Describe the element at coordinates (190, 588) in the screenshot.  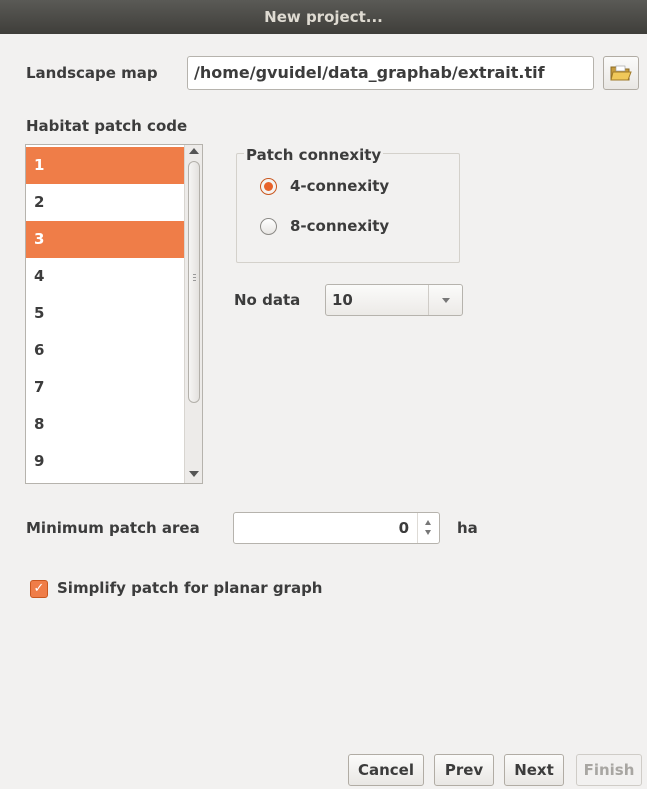
I see `simplify-label: Simplify patch for planar graph` at that location.